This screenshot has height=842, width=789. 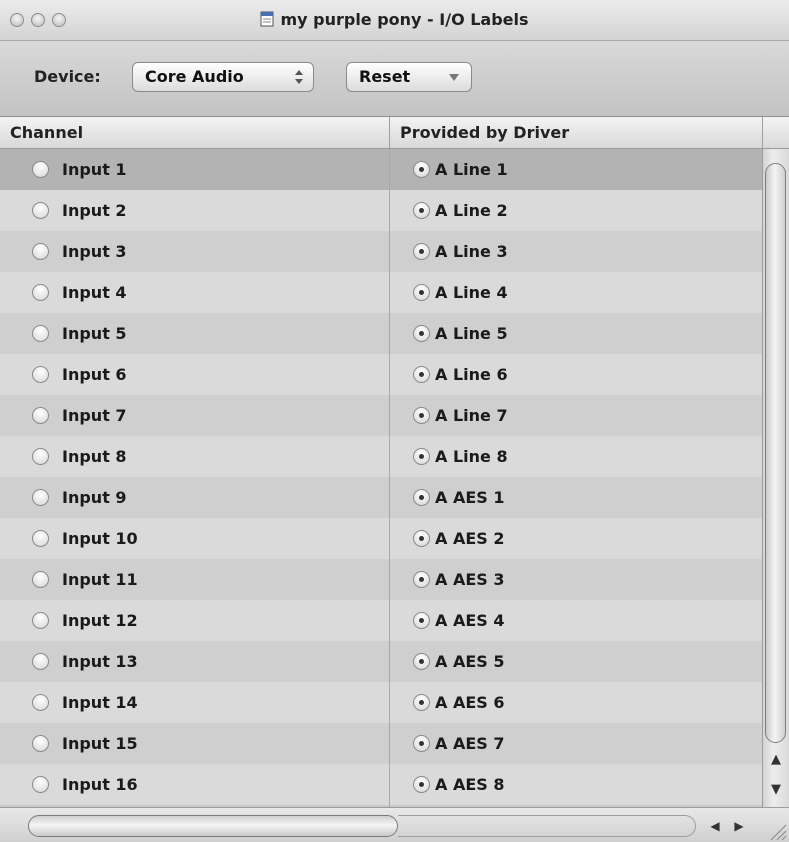 What do you see at coordinates (470, 661) in the screenshot?
I see `driver-label: A AES 5` at bounding box center [470, 661].